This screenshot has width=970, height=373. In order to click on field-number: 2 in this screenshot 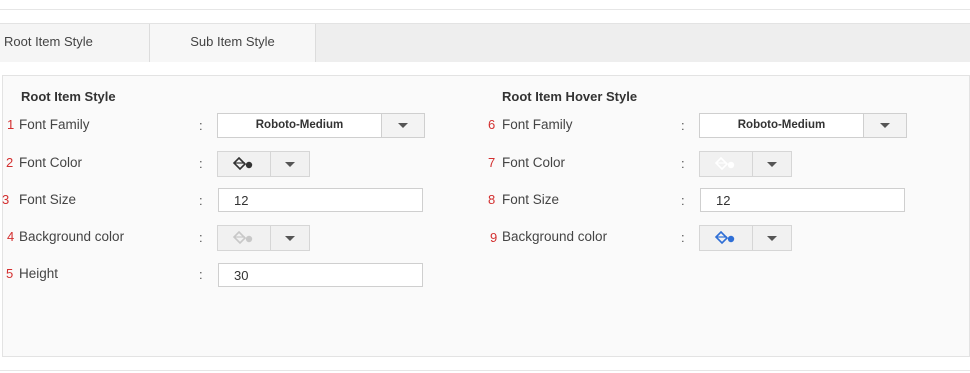, I will do `click(10, 162)`.